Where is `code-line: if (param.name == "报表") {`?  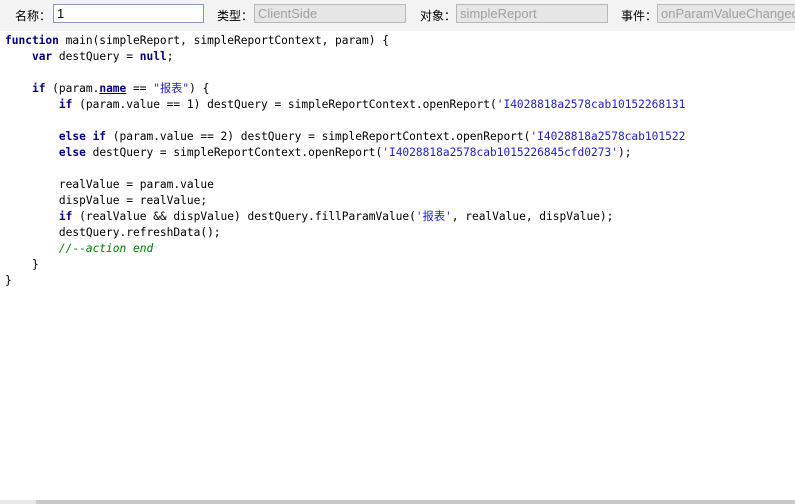
code-line: if (param.name == "报表") { is located at coordinates (345, 89).